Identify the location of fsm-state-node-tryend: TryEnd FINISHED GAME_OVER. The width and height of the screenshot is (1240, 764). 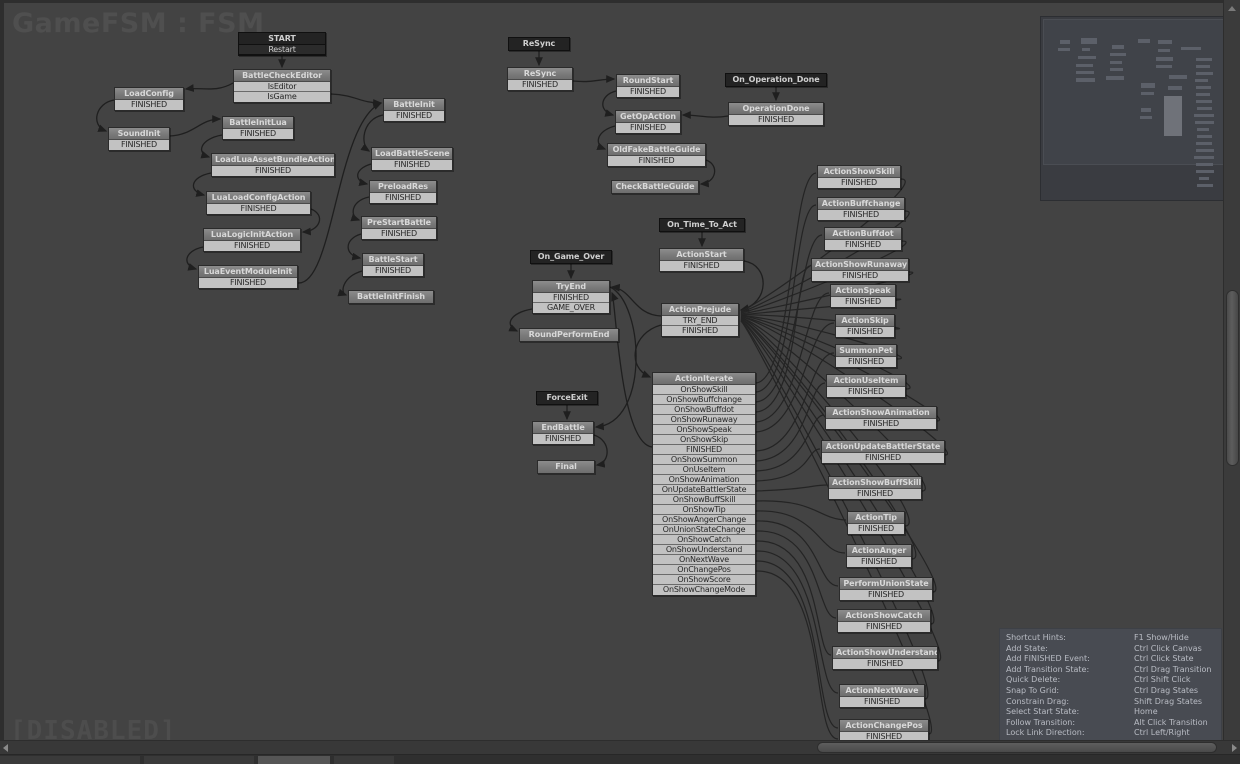
(571, 297).